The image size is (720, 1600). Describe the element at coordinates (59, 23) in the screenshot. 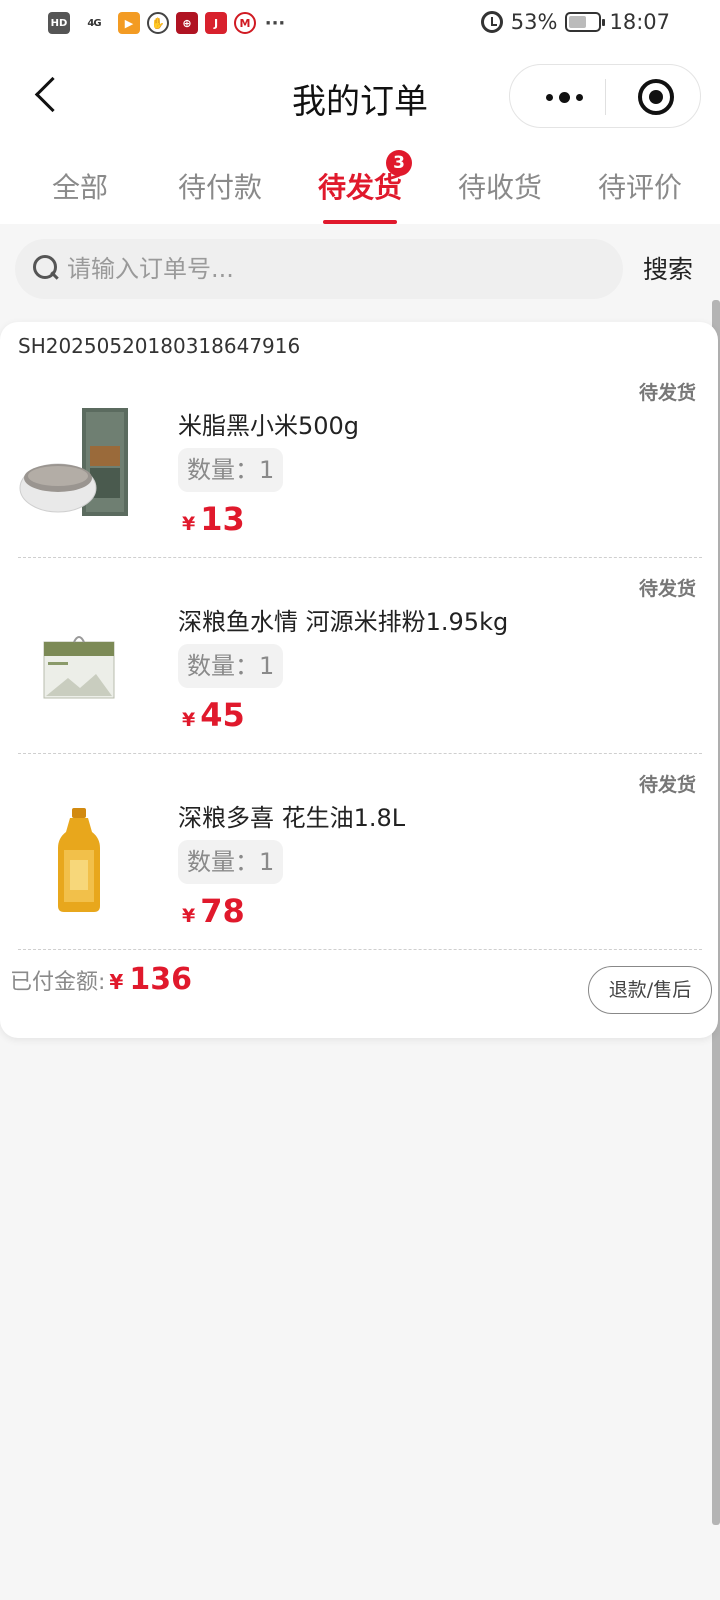

I see `hd-icon: HD` at that location.